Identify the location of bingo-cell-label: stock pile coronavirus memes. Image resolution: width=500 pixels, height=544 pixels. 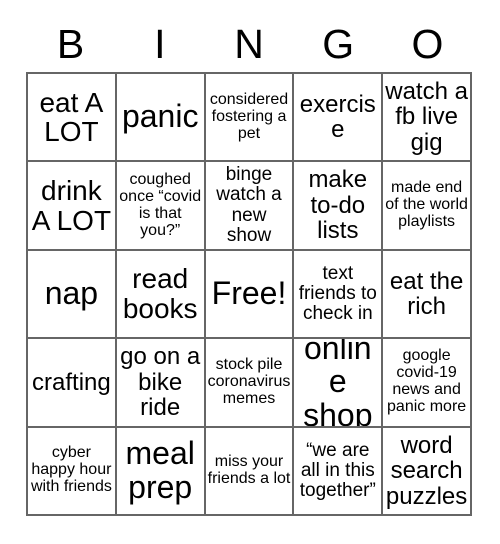
(249, 381).